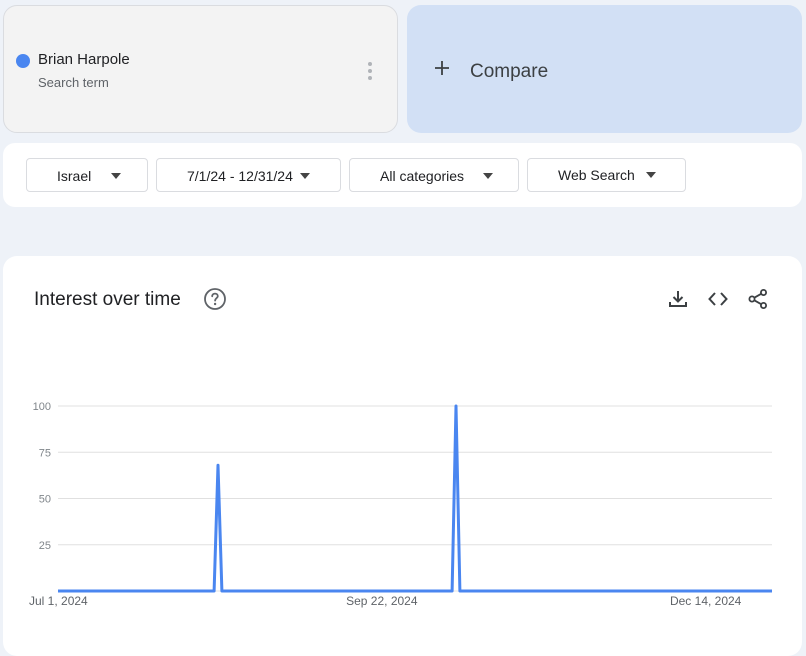 The height and width of the screenshot is (656, 806). Describe the element at coordinates (240, 176) in the screenshot. I see `date-range-label: 7/1/24 - 12/31/24` at that location.